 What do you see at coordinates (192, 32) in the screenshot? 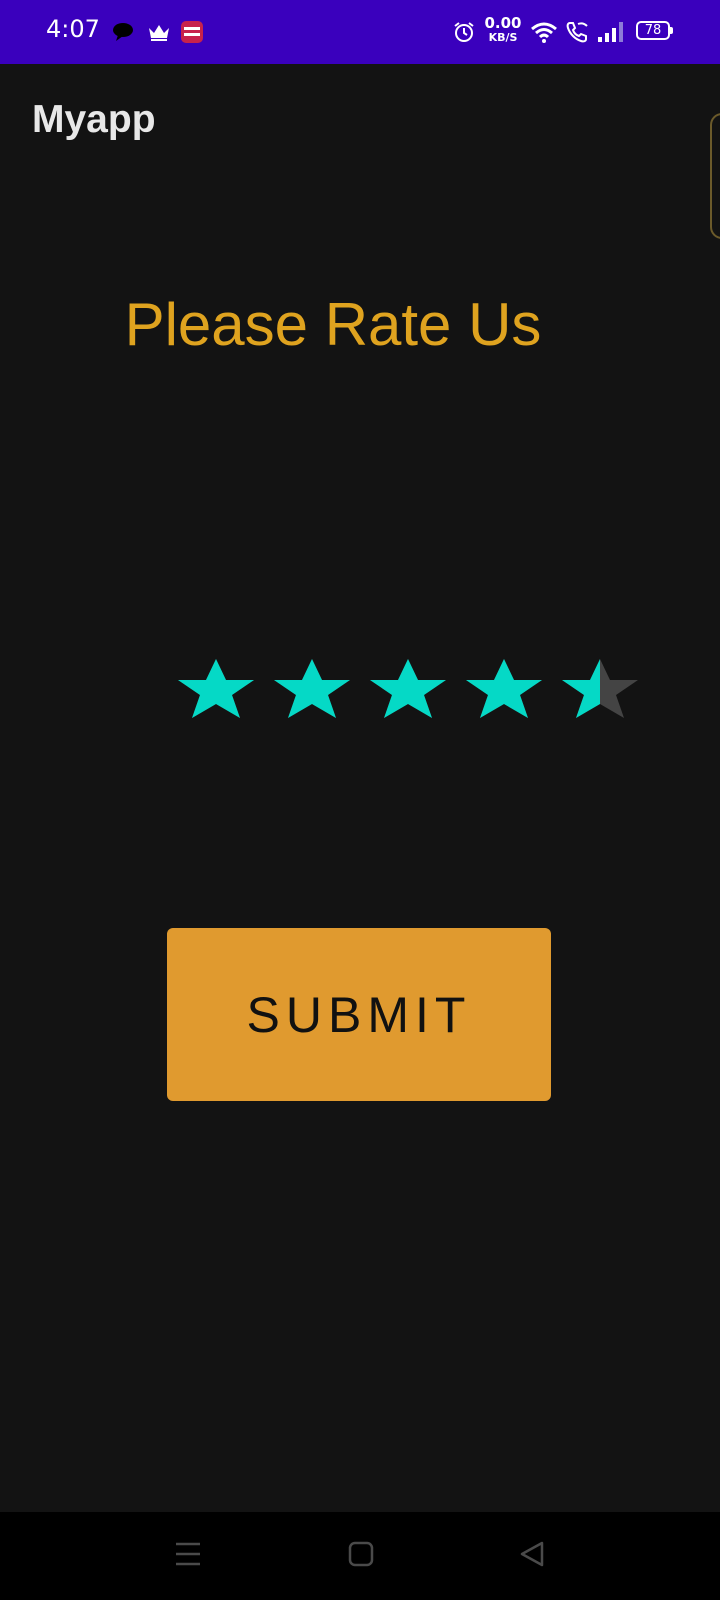
I see `yono-sbi-app-icon` at bounding box center [192, 32].